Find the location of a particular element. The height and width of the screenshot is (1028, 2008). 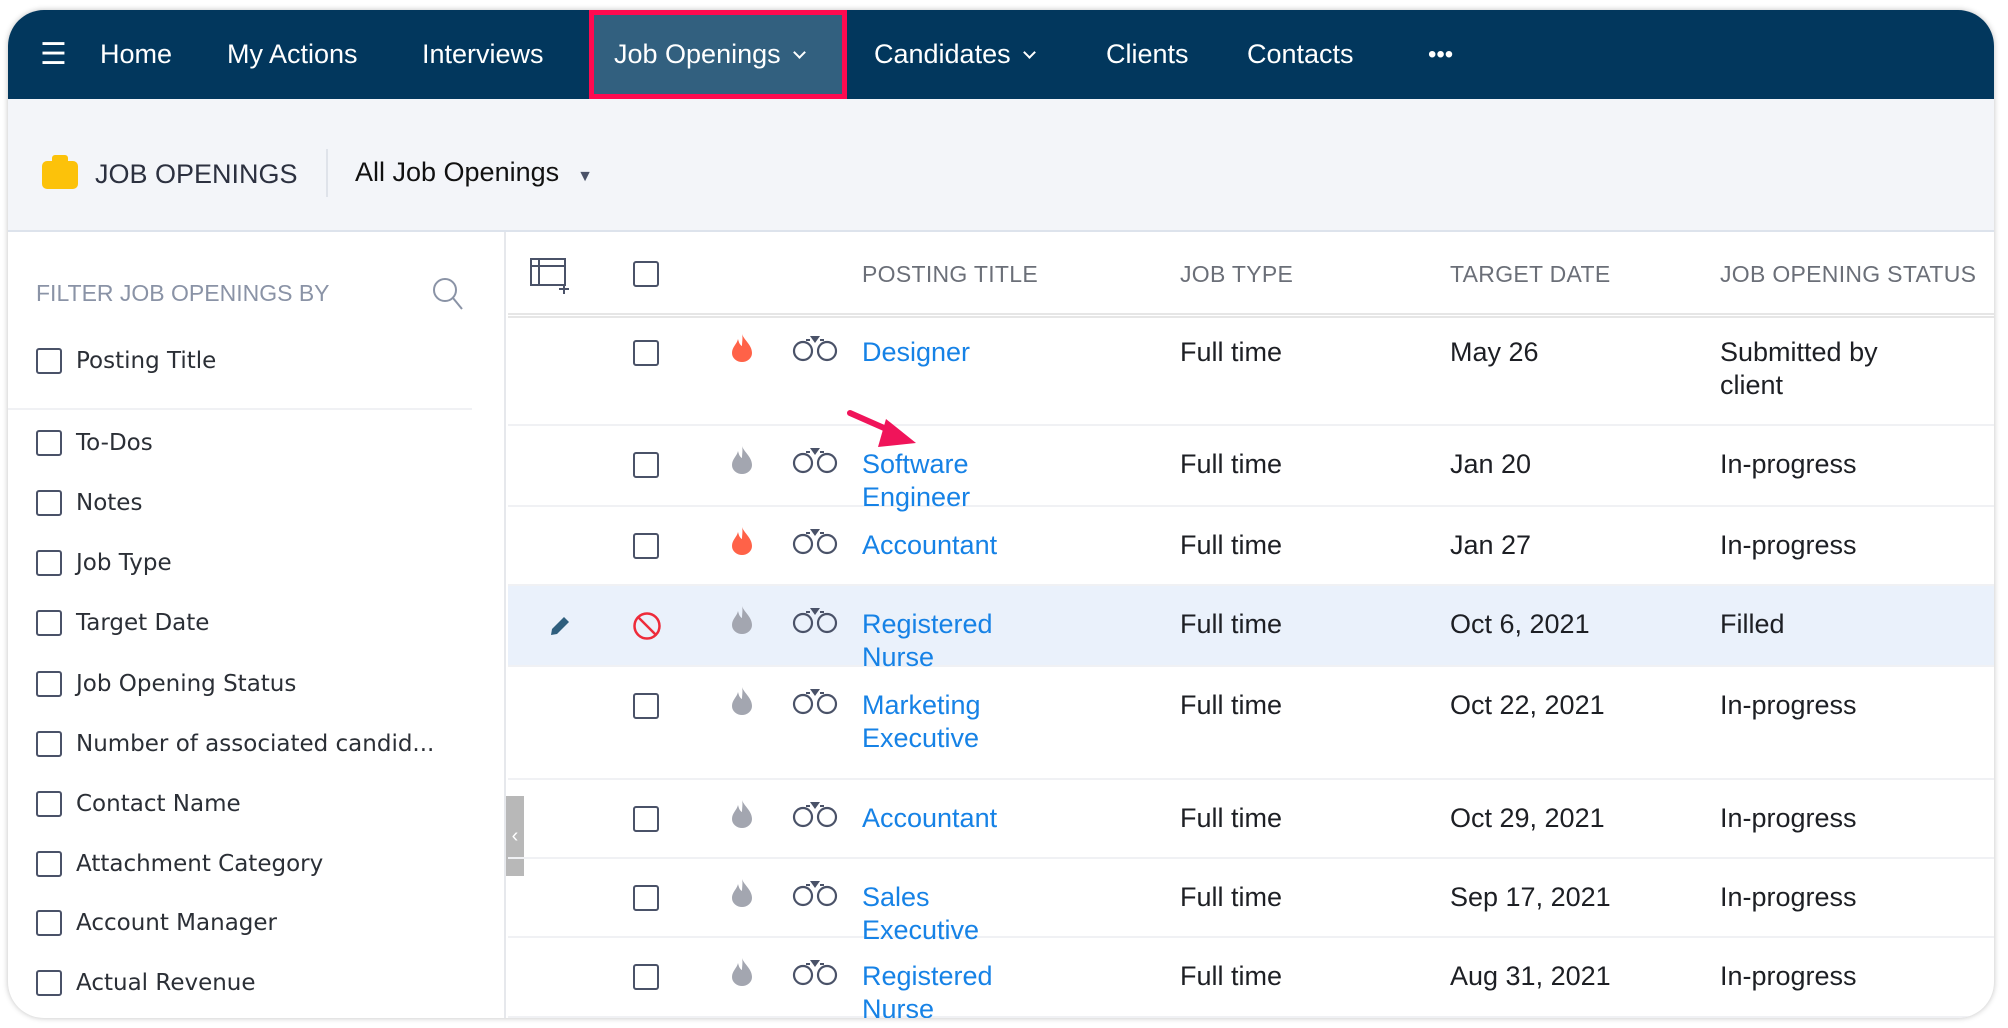

target-date: Aug 31, 2021 is located at coordinates (1530, 976).